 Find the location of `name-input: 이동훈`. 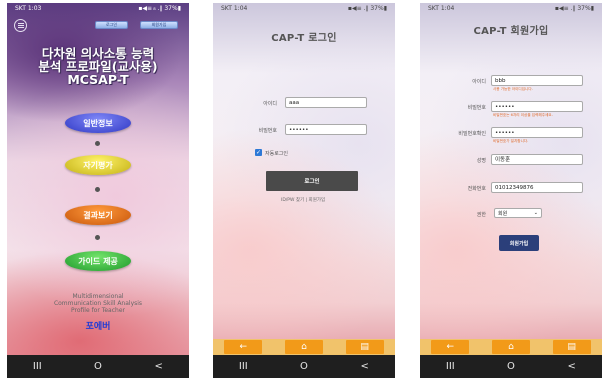

name-input: 이동훈 is located at coordinates (537, 159).